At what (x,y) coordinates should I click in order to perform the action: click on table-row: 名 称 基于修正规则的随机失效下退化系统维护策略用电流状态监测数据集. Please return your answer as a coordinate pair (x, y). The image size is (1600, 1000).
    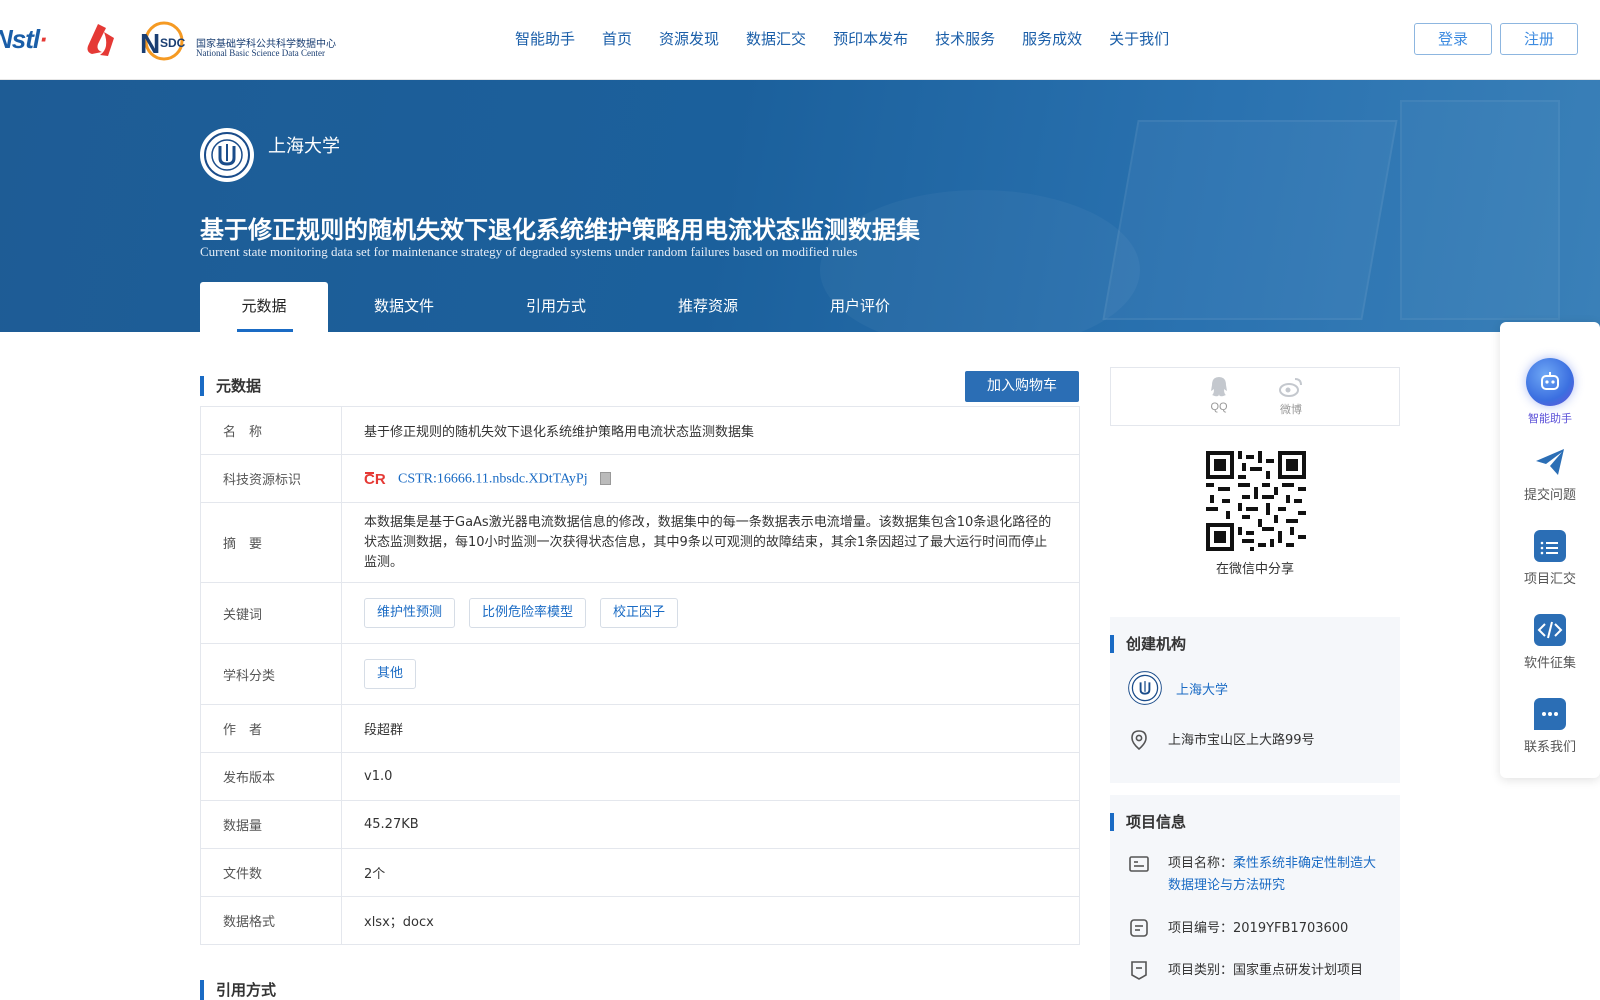
    Looking at the image, I should click on (640, 430).